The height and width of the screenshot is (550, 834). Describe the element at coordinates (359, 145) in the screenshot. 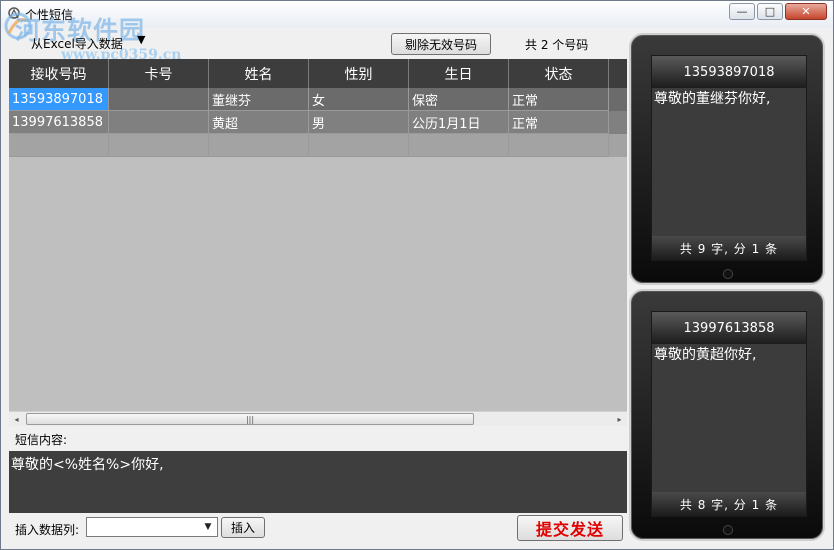

I see `cell-gender` at that location.